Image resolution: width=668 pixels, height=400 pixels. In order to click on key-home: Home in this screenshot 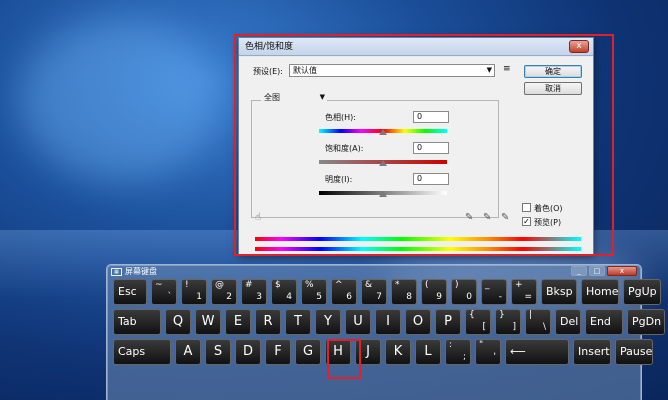, I will do `click(600, 292)`.